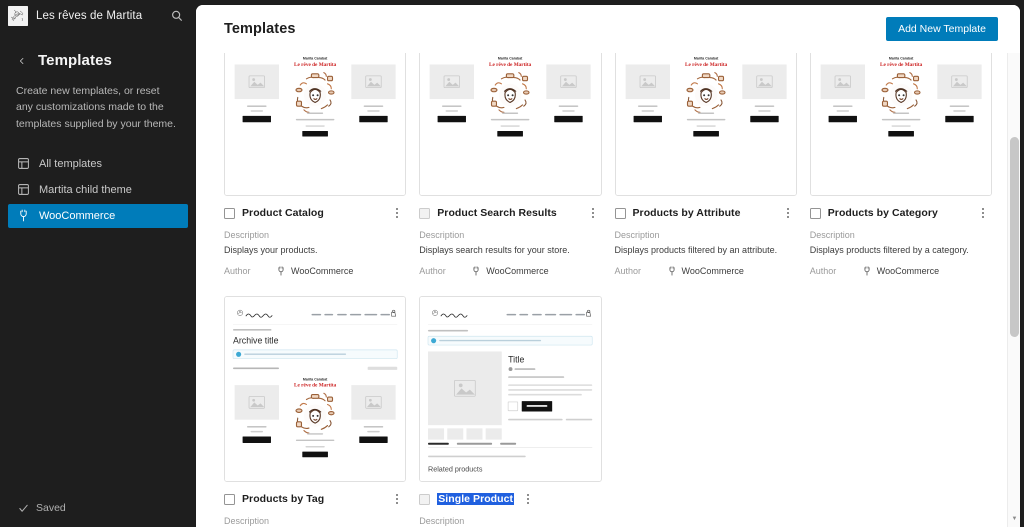 This screenshot has width=1024, height=527. Describe the element at coordinates (23, 508) in the screenshot. I see `check-icon` at that location.